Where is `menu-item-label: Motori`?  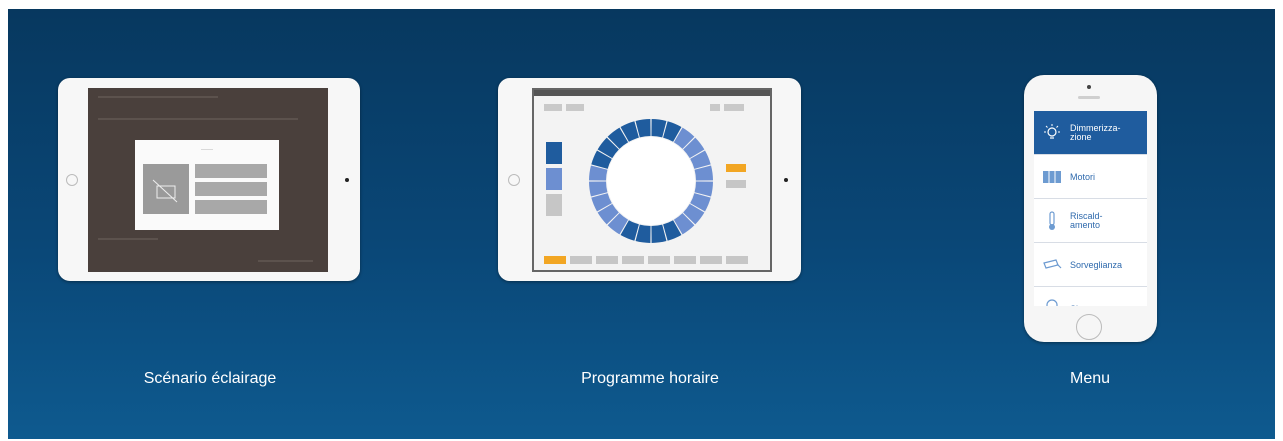
menu-item-label: Motori is located at coordinates (1083, 176).